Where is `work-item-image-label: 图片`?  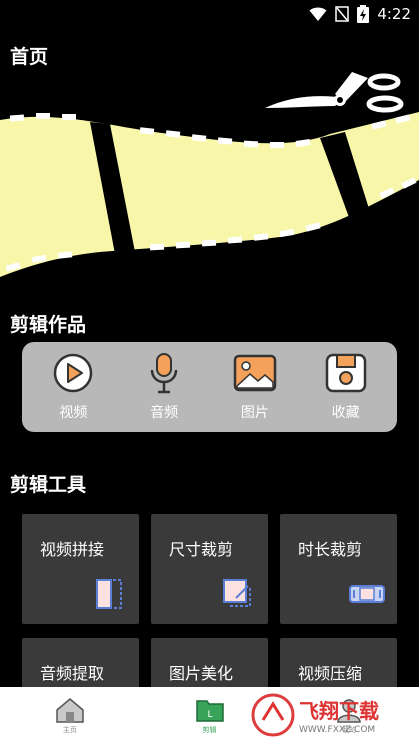 work-item-image-label: 图片 is located at coordinates (254, 413).